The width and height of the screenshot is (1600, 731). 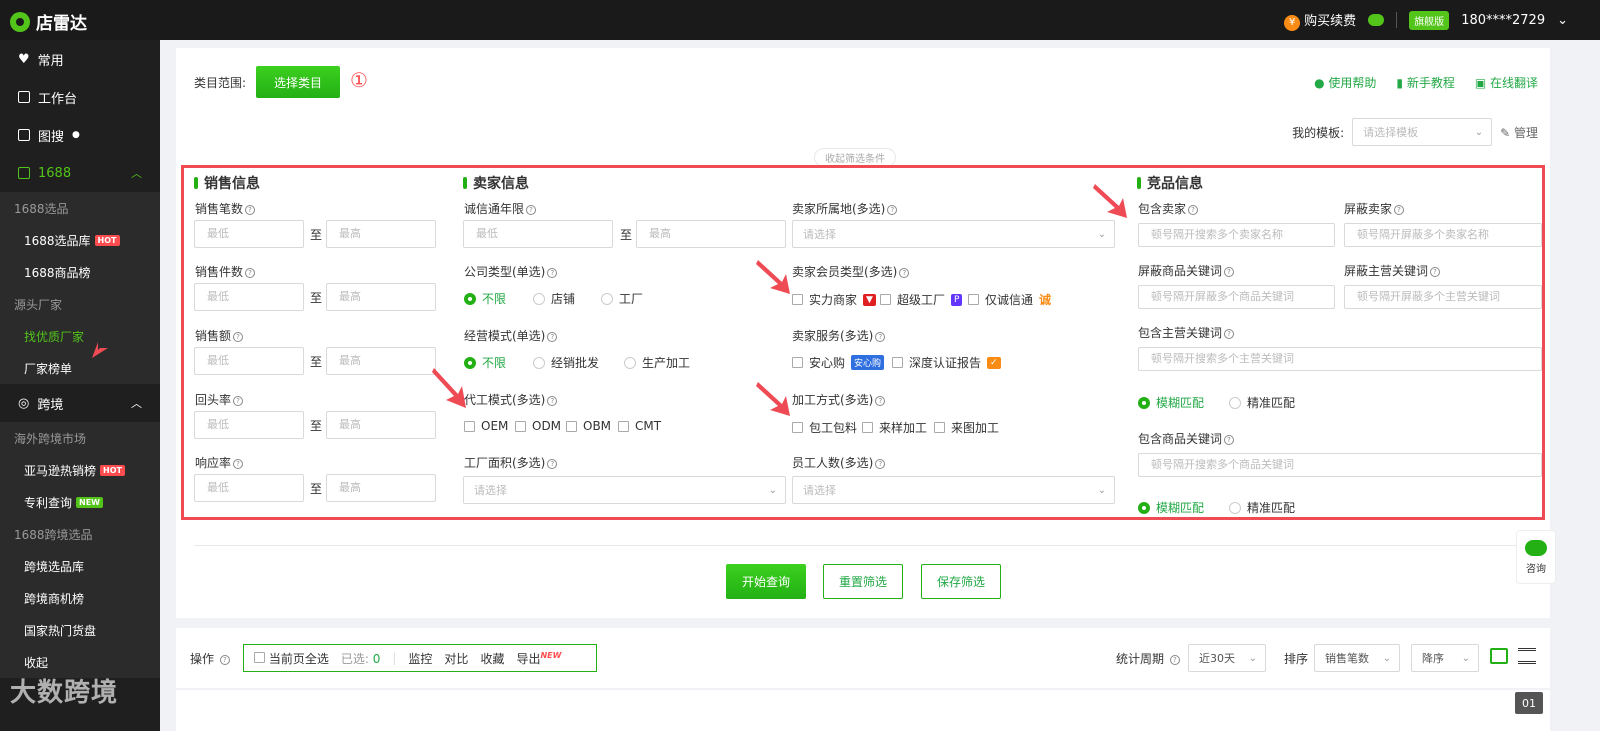 I want to click on process-full-checkbox: 包工包料, so click(x=824, y=427).